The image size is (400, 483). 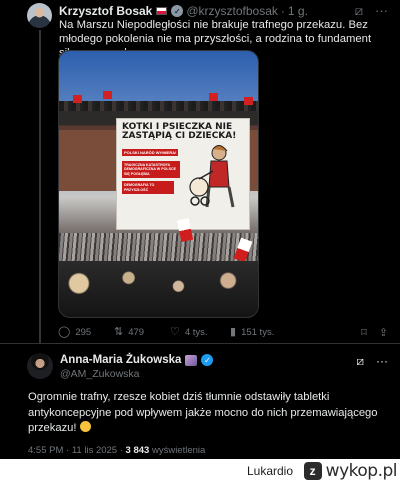 I want to click on tweet-extra-actions: ⌑ ⇪, so click(x=374, y=332).